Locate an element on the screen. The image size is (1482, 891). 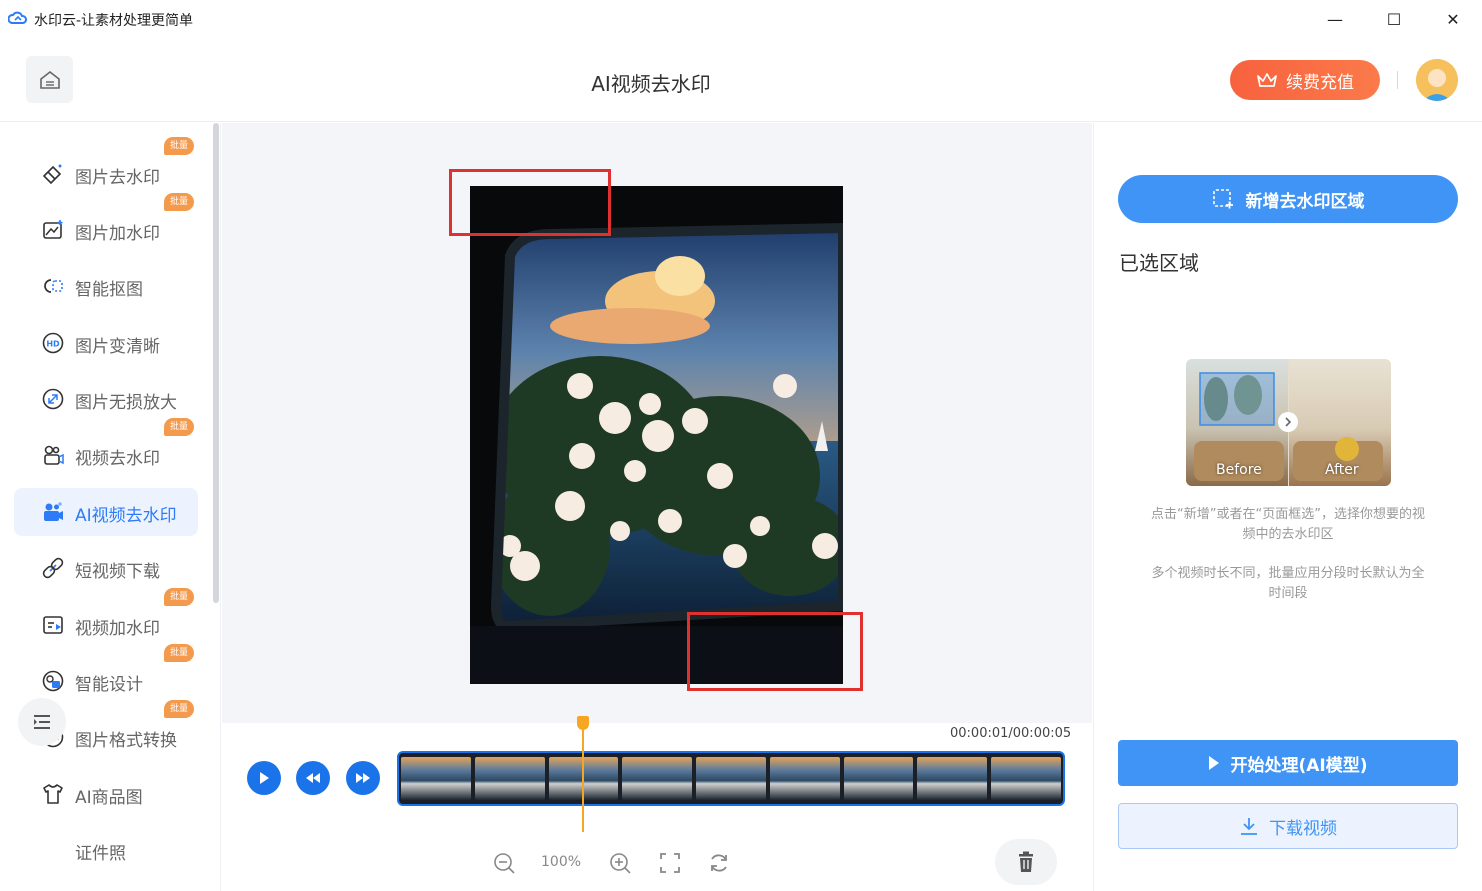
recharge-button: 续费充值 is located at coordinates (1305, 80).